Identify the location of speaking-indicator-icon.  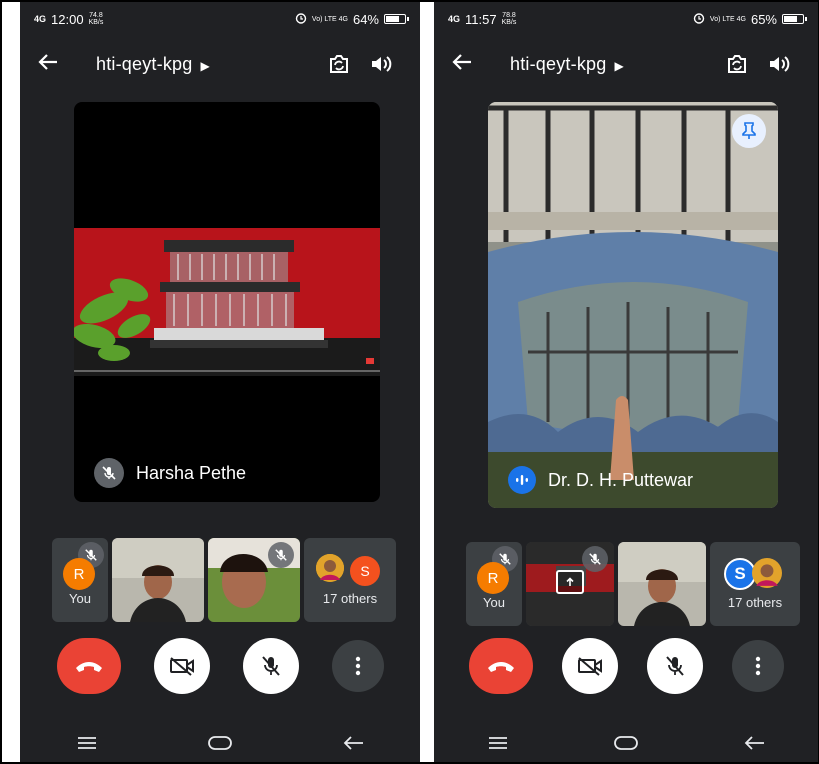
(522, 480).